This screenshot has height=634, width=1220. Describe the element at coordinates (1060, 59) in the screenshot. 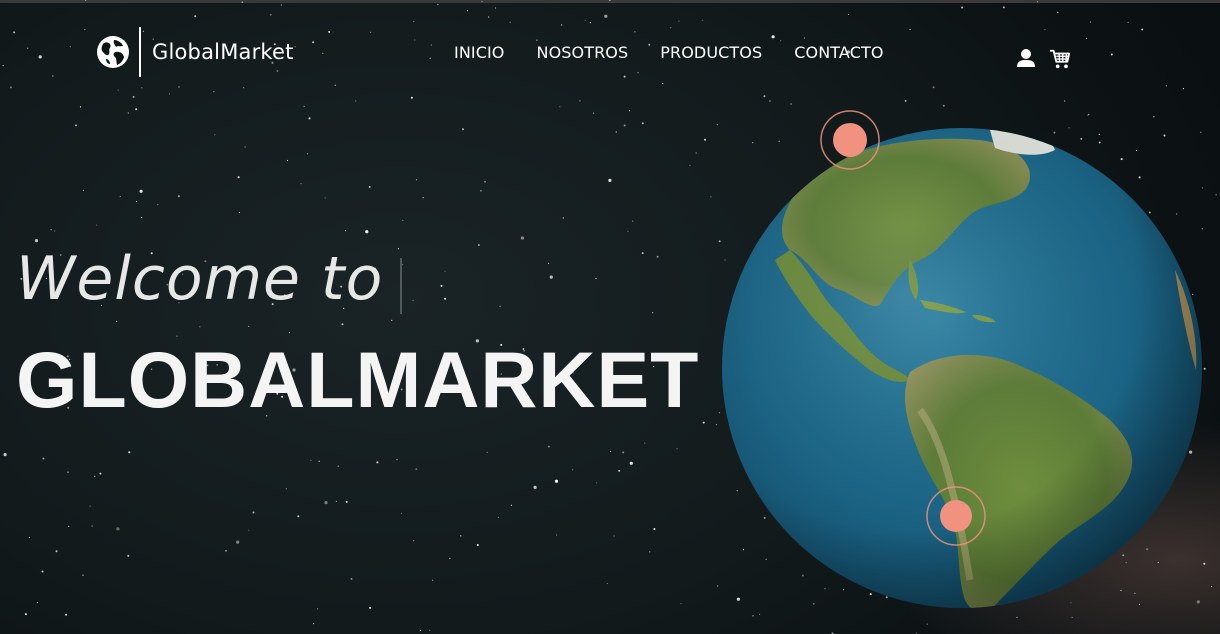

I see `shopping-cart-icon` at that location.